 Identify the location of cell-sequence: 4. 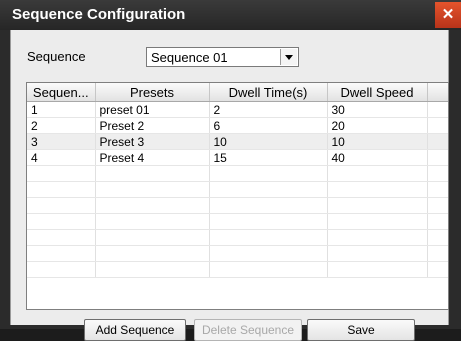
(61, 157).